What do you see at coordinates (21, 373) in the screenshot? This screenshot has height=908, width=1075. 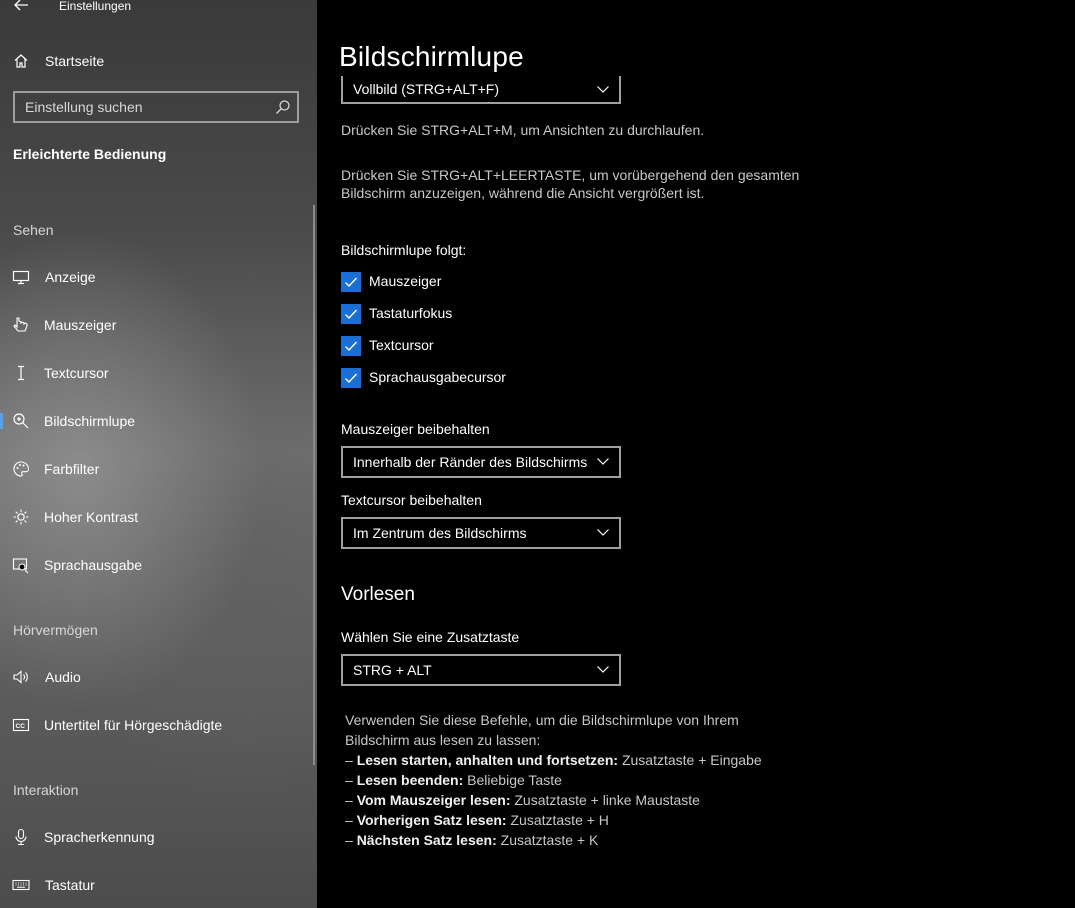 I see `text-cursor-icon` at bounding box center [21, 373].